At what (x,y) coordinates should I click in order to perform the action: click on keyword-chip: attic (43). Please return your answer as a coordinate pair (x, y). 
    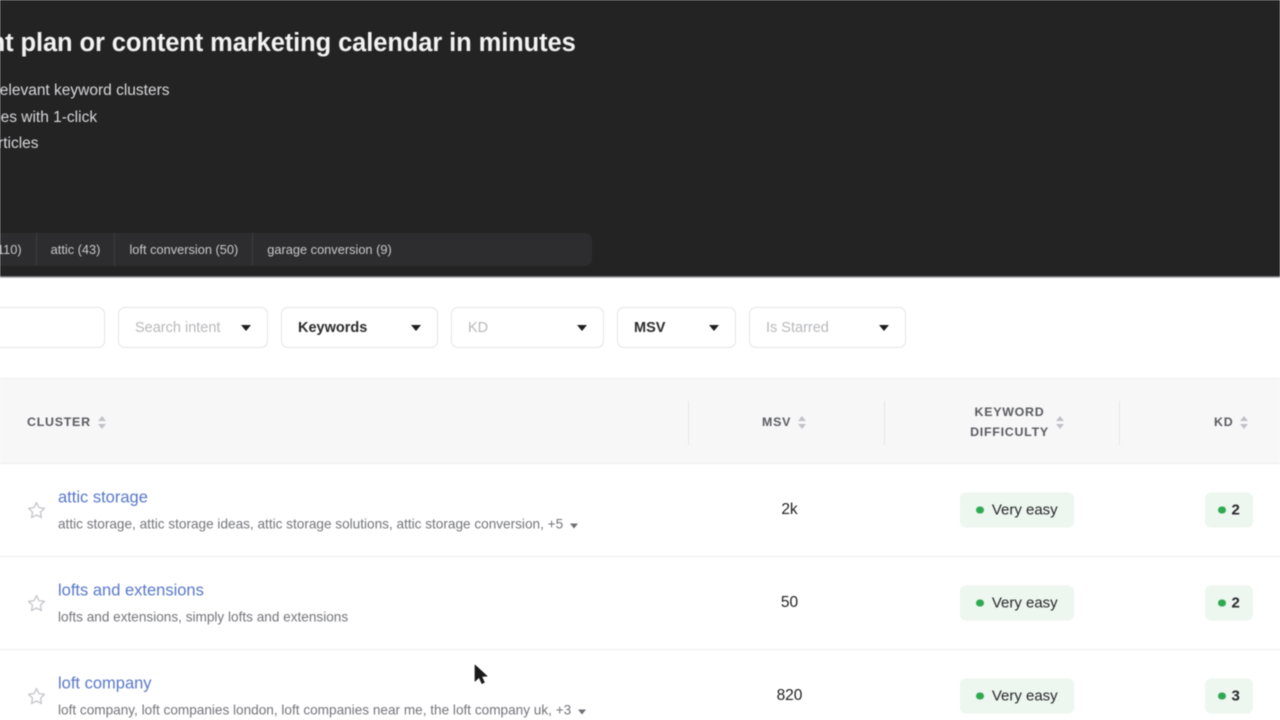
    Looking at the image, I should click on (76, 249).